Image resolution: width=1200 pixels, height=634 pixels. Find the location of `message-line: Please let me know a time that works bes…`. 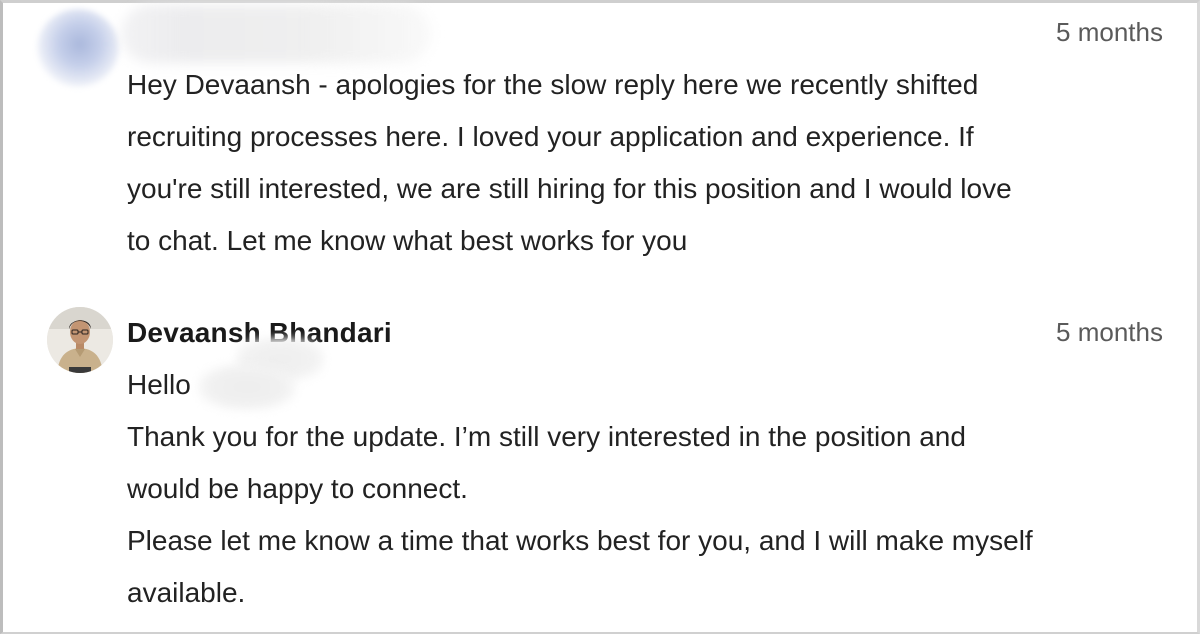

message-line: Please let me know a time that works bes… is located at coordinates (580, 540).